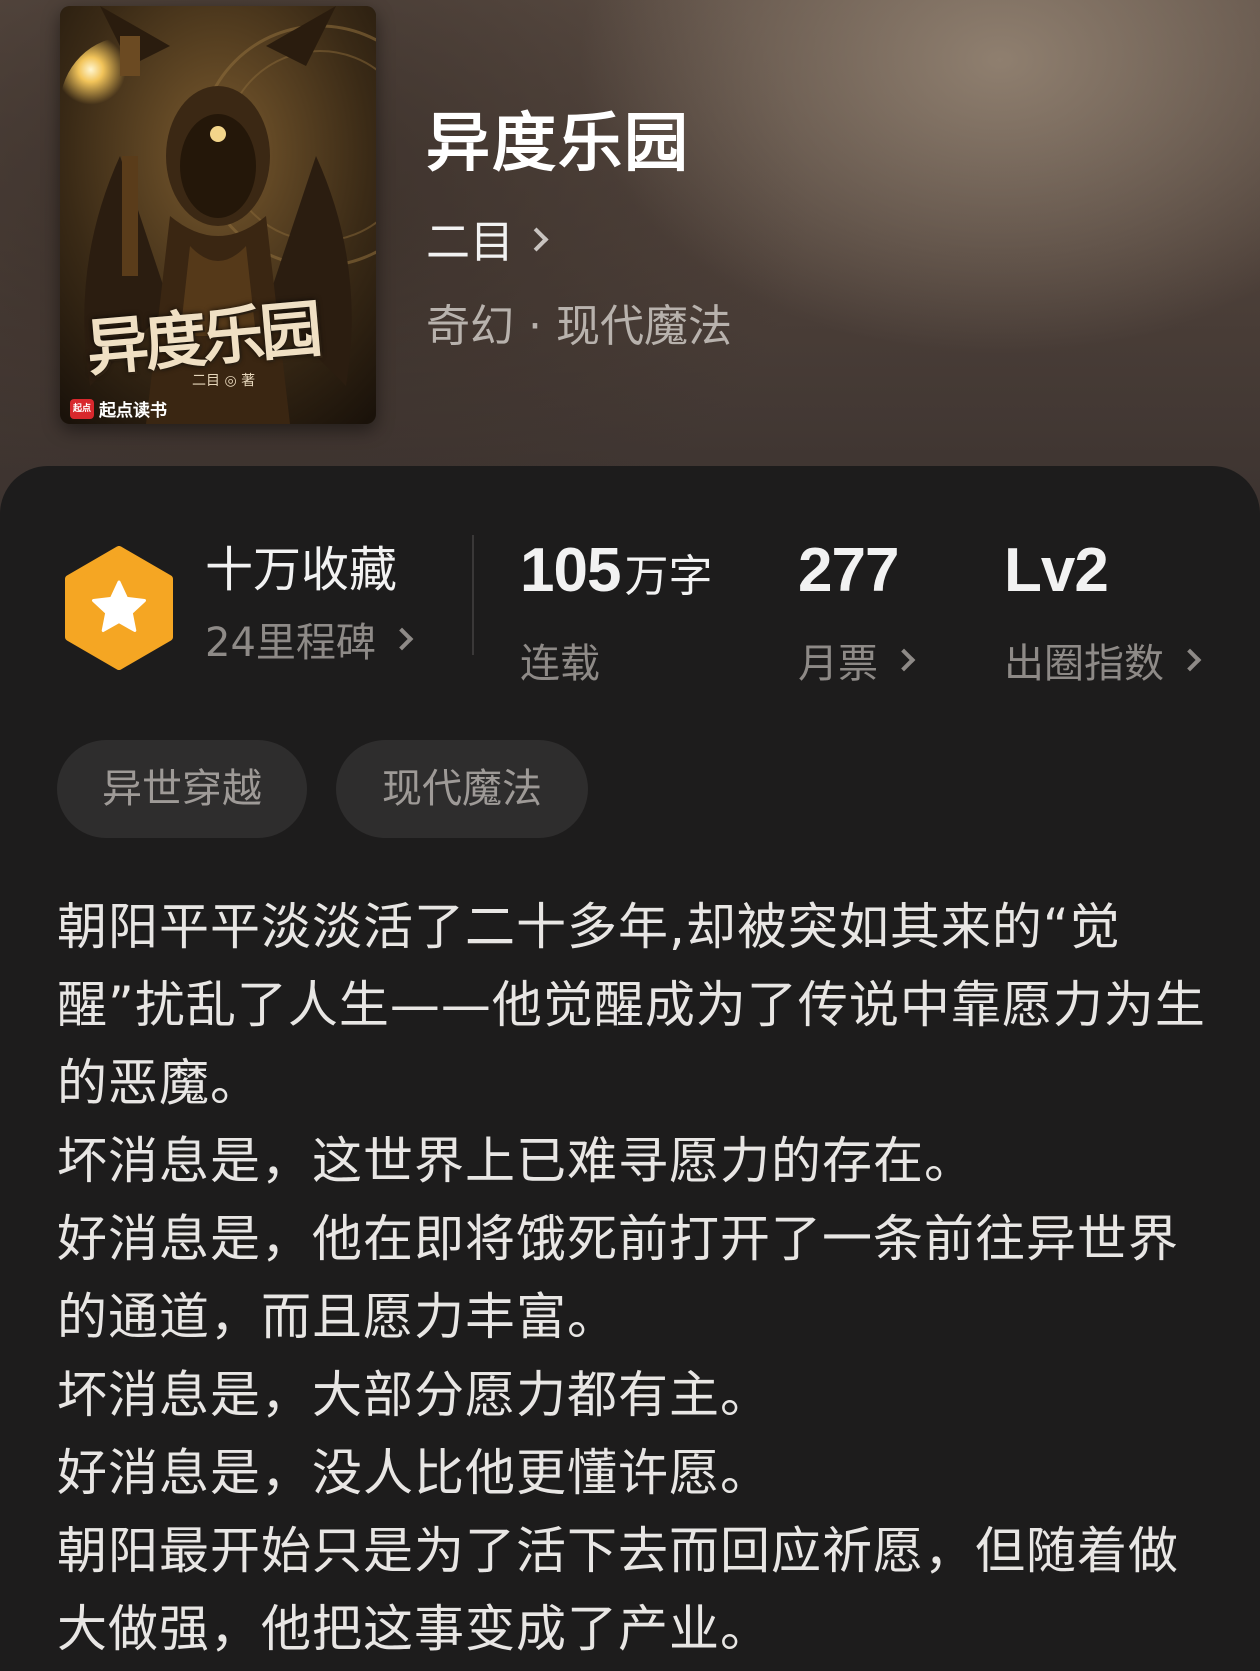  I want to click on genre-label: 奇幻 · 现代魔法, so click(579, 326).